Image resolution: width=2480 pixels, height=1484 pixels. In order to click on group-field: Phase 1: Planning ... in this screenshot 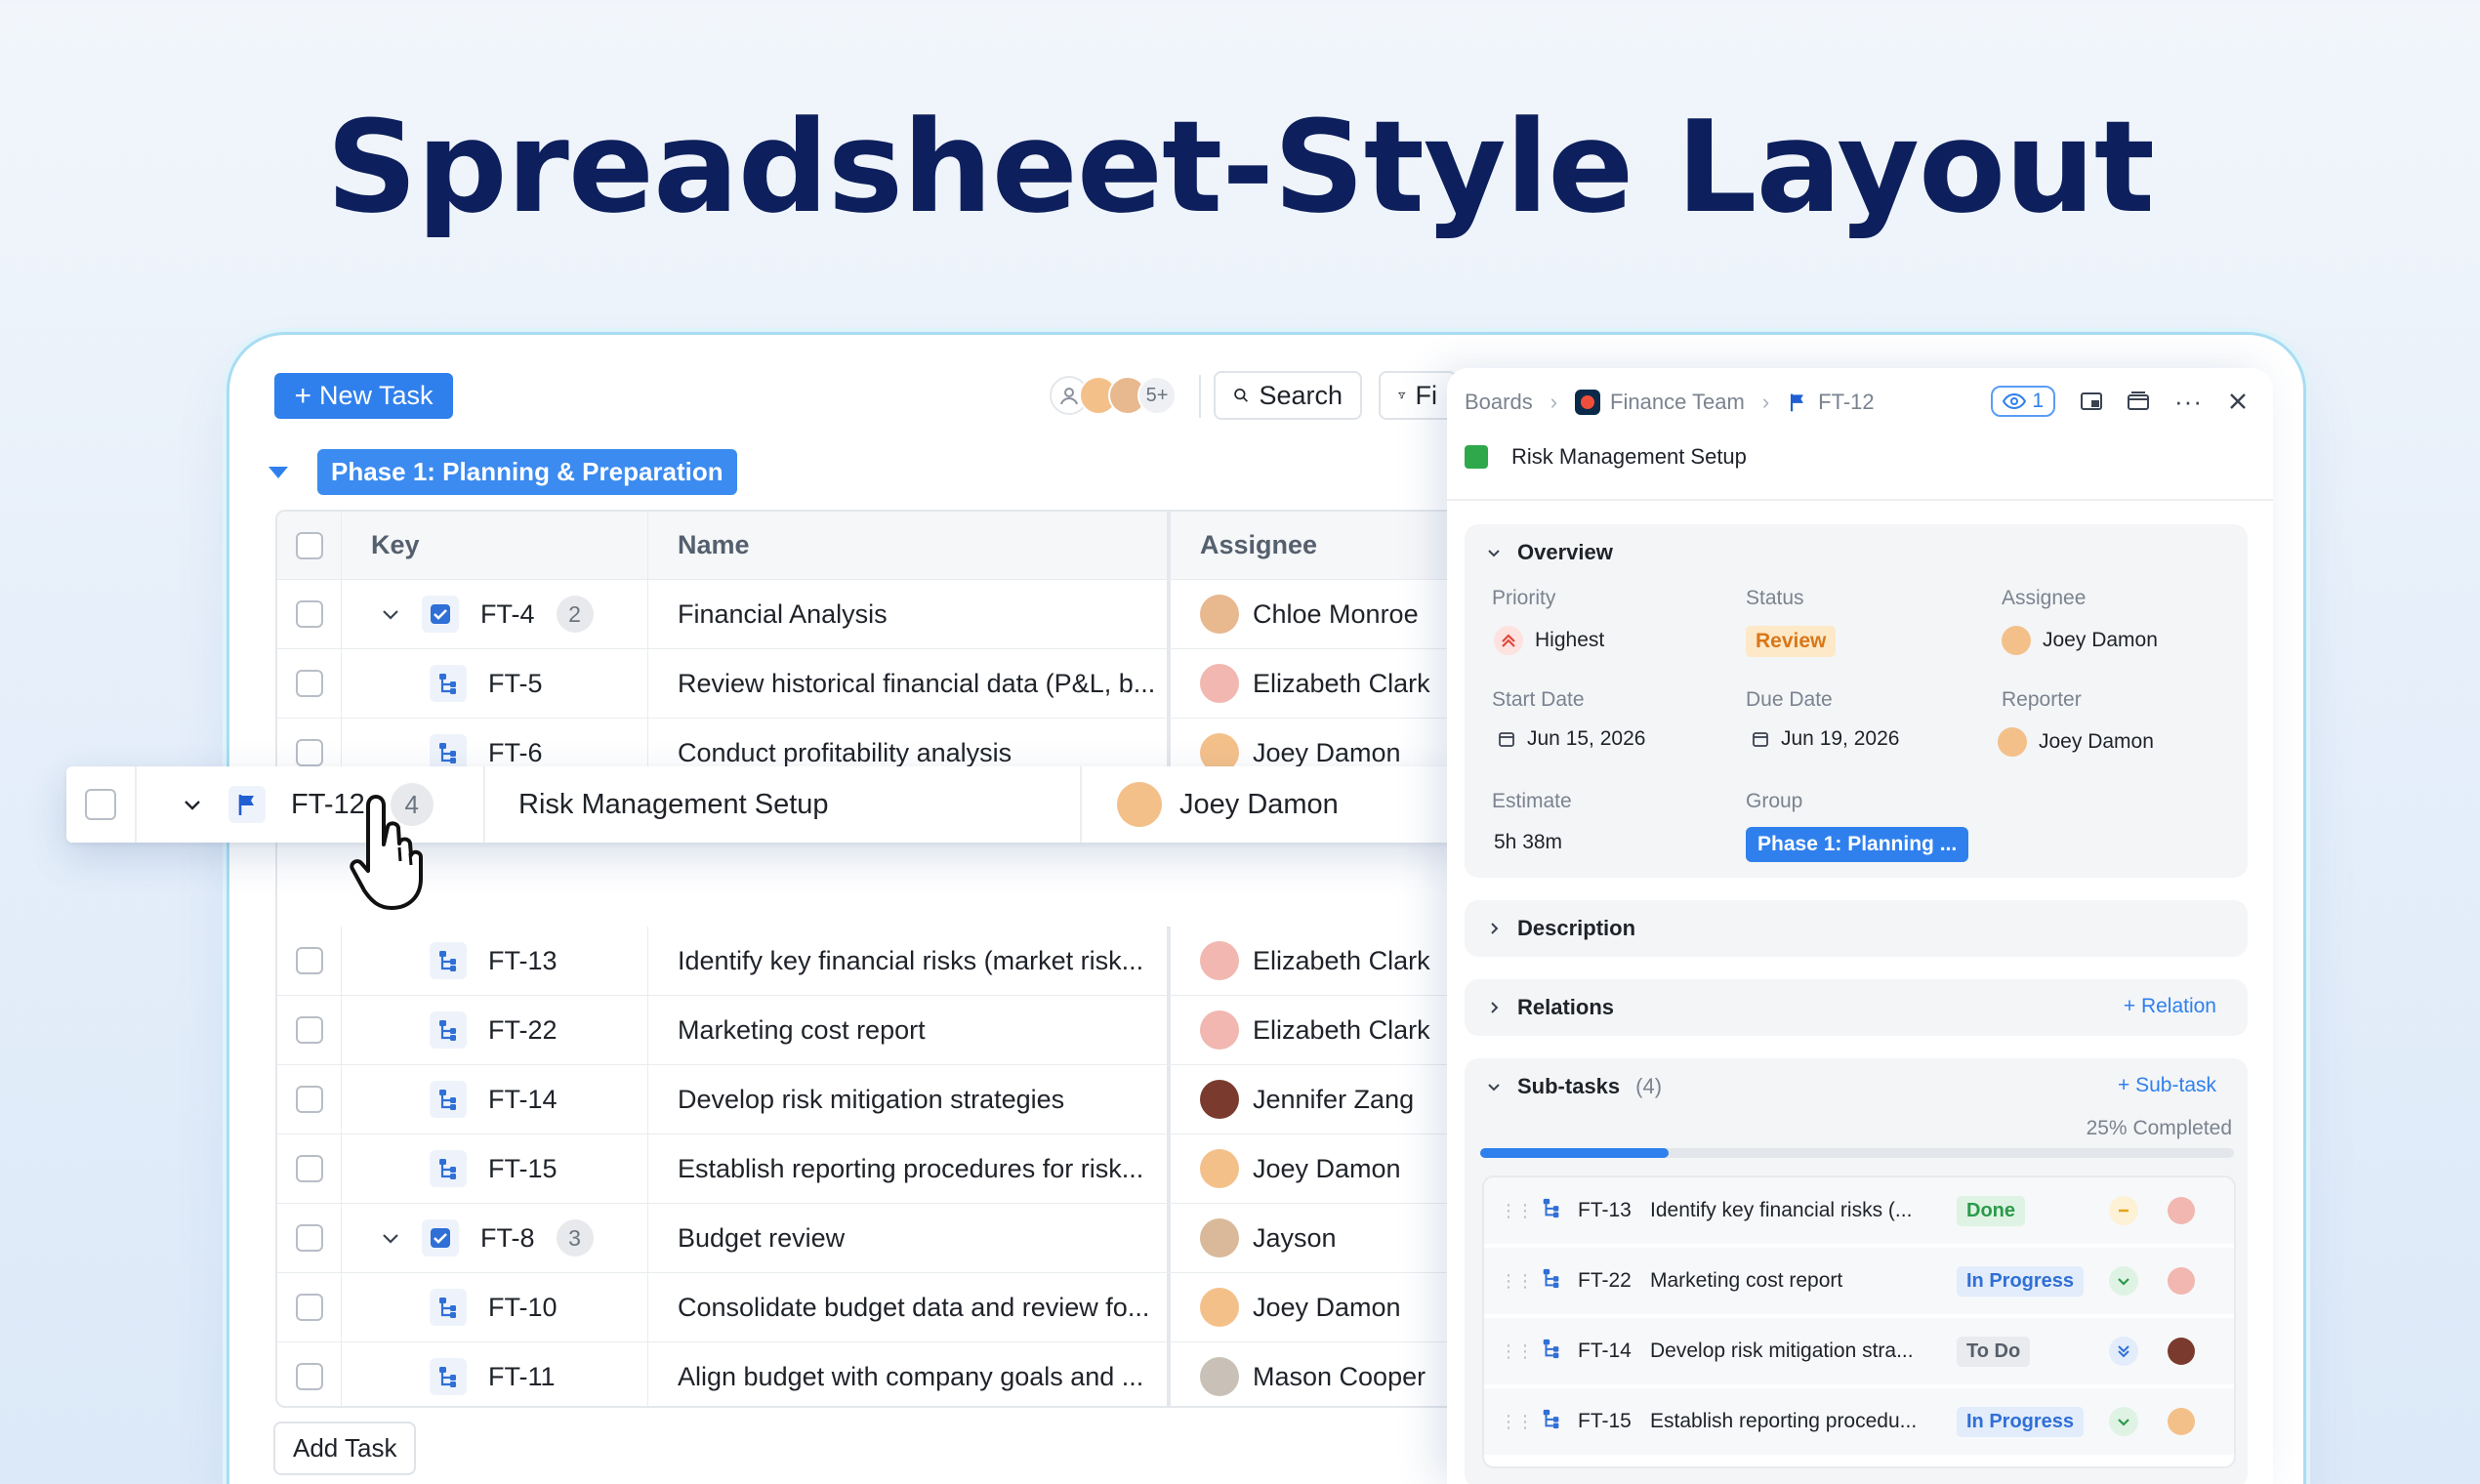, I will do `click(1857, 845)`.